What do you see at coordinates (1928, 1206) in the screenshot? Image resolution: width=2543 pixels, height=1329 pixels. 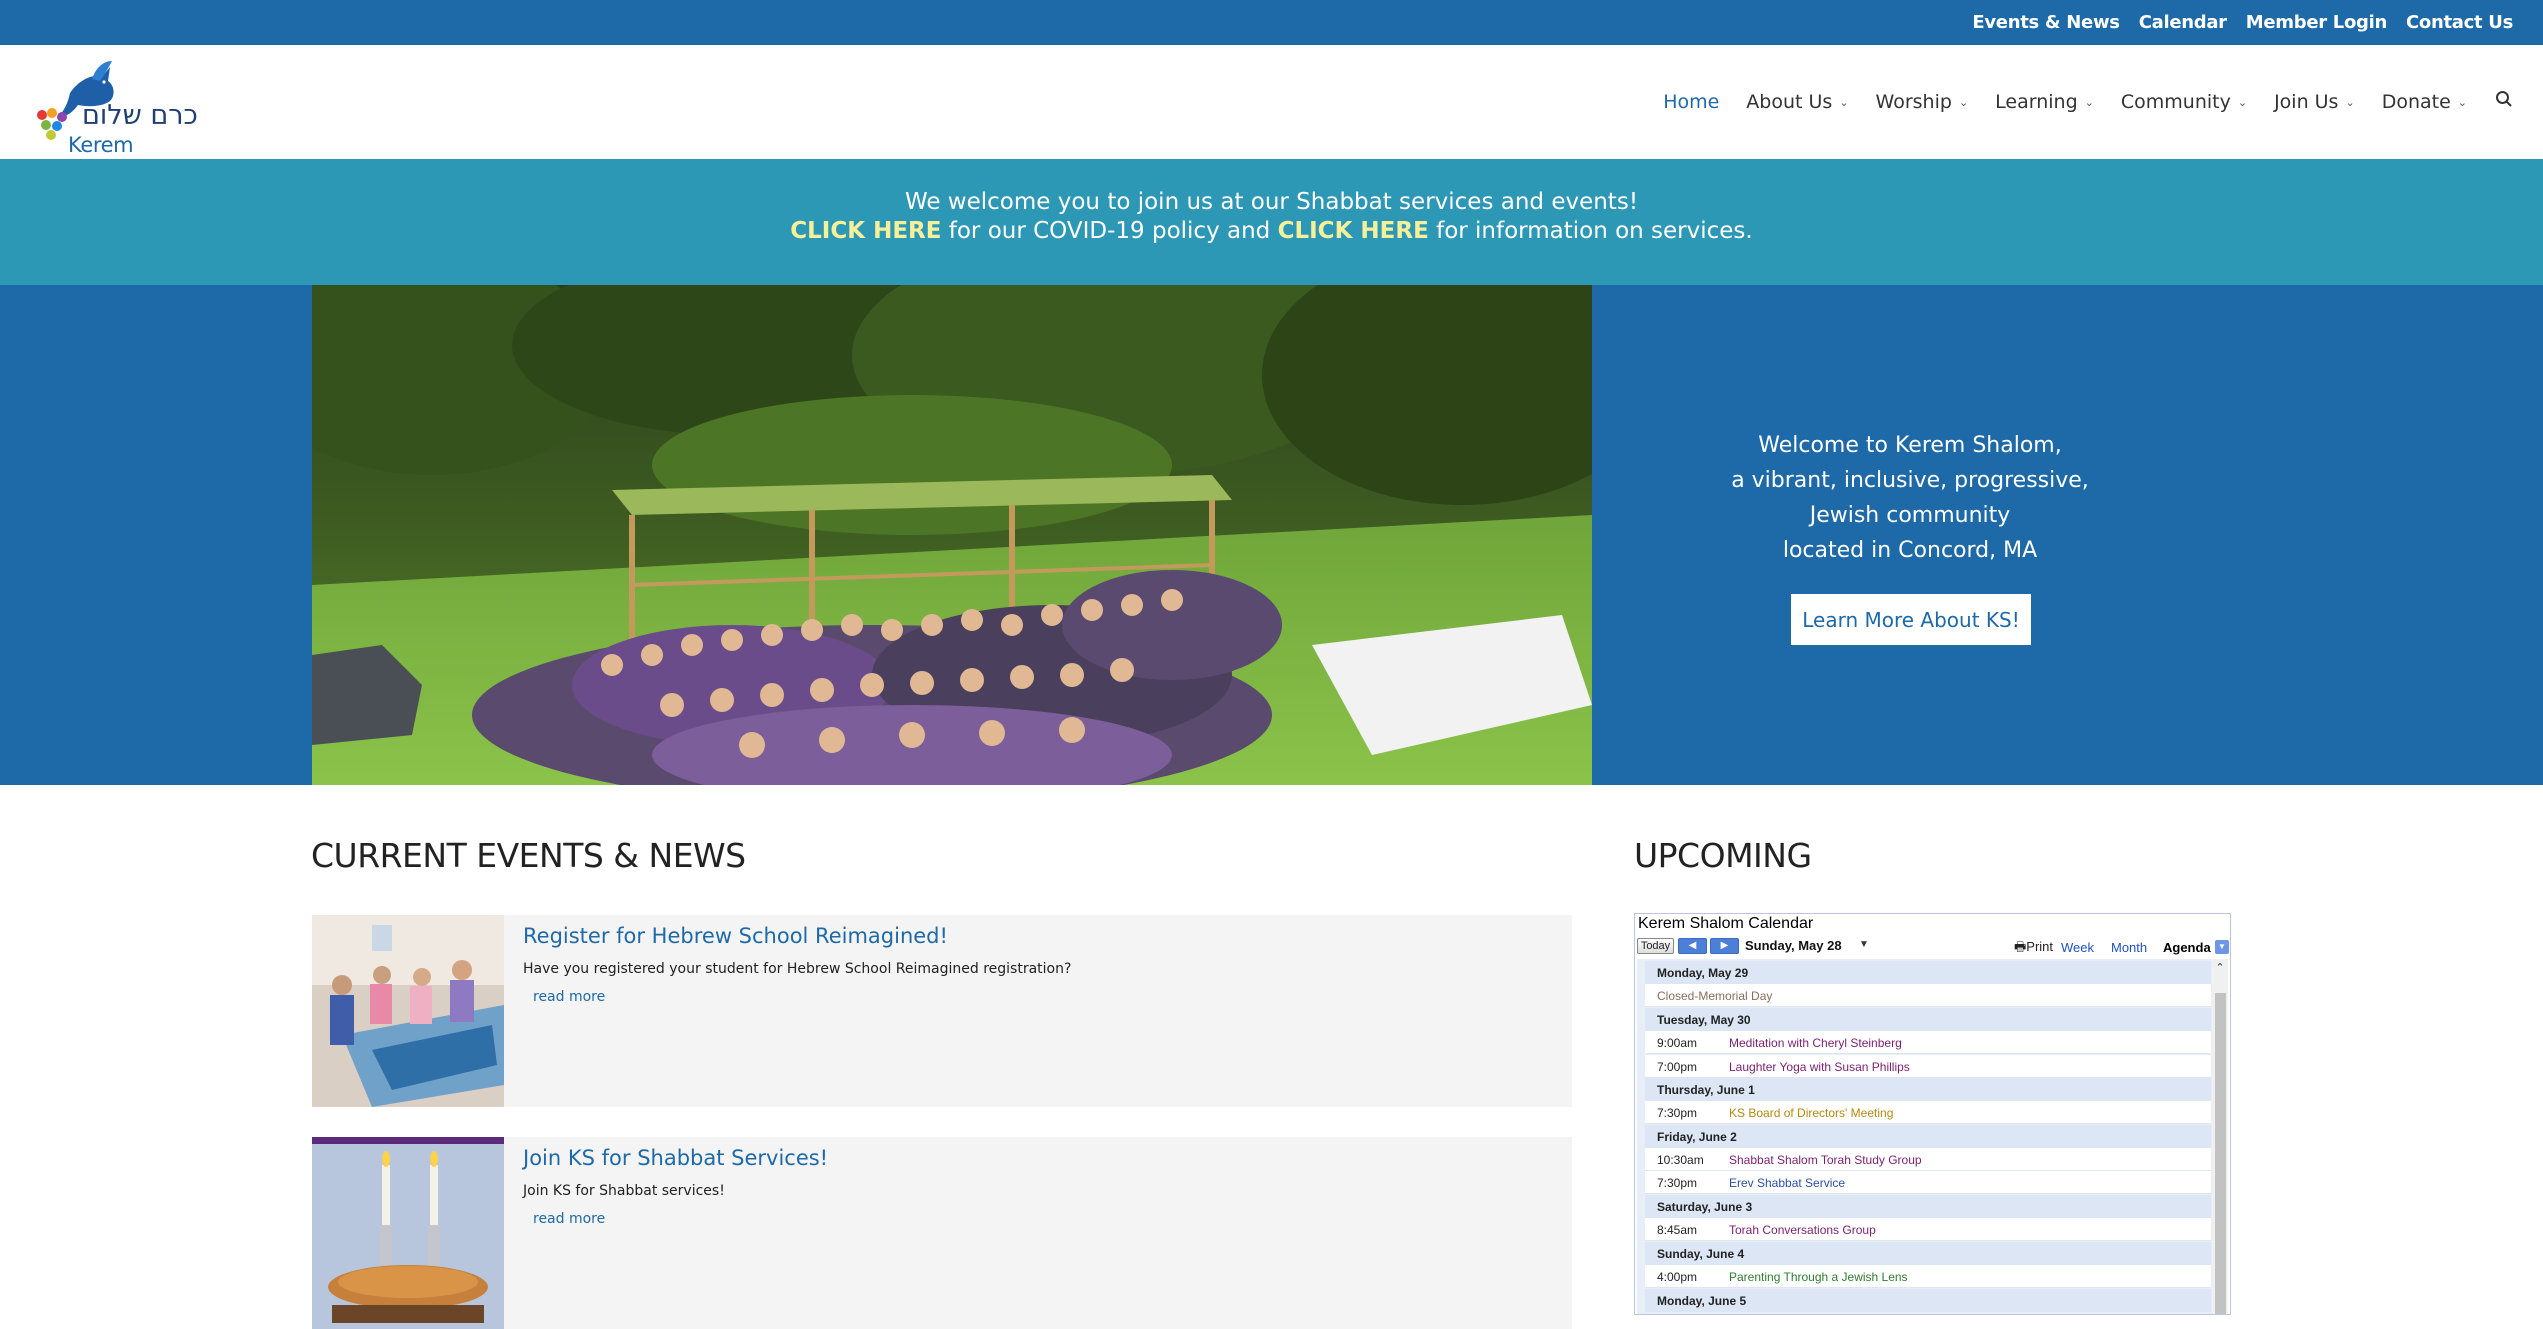 I see `agenda-day-header: Saturday, June 3` at bounding box center [1928, 1206].